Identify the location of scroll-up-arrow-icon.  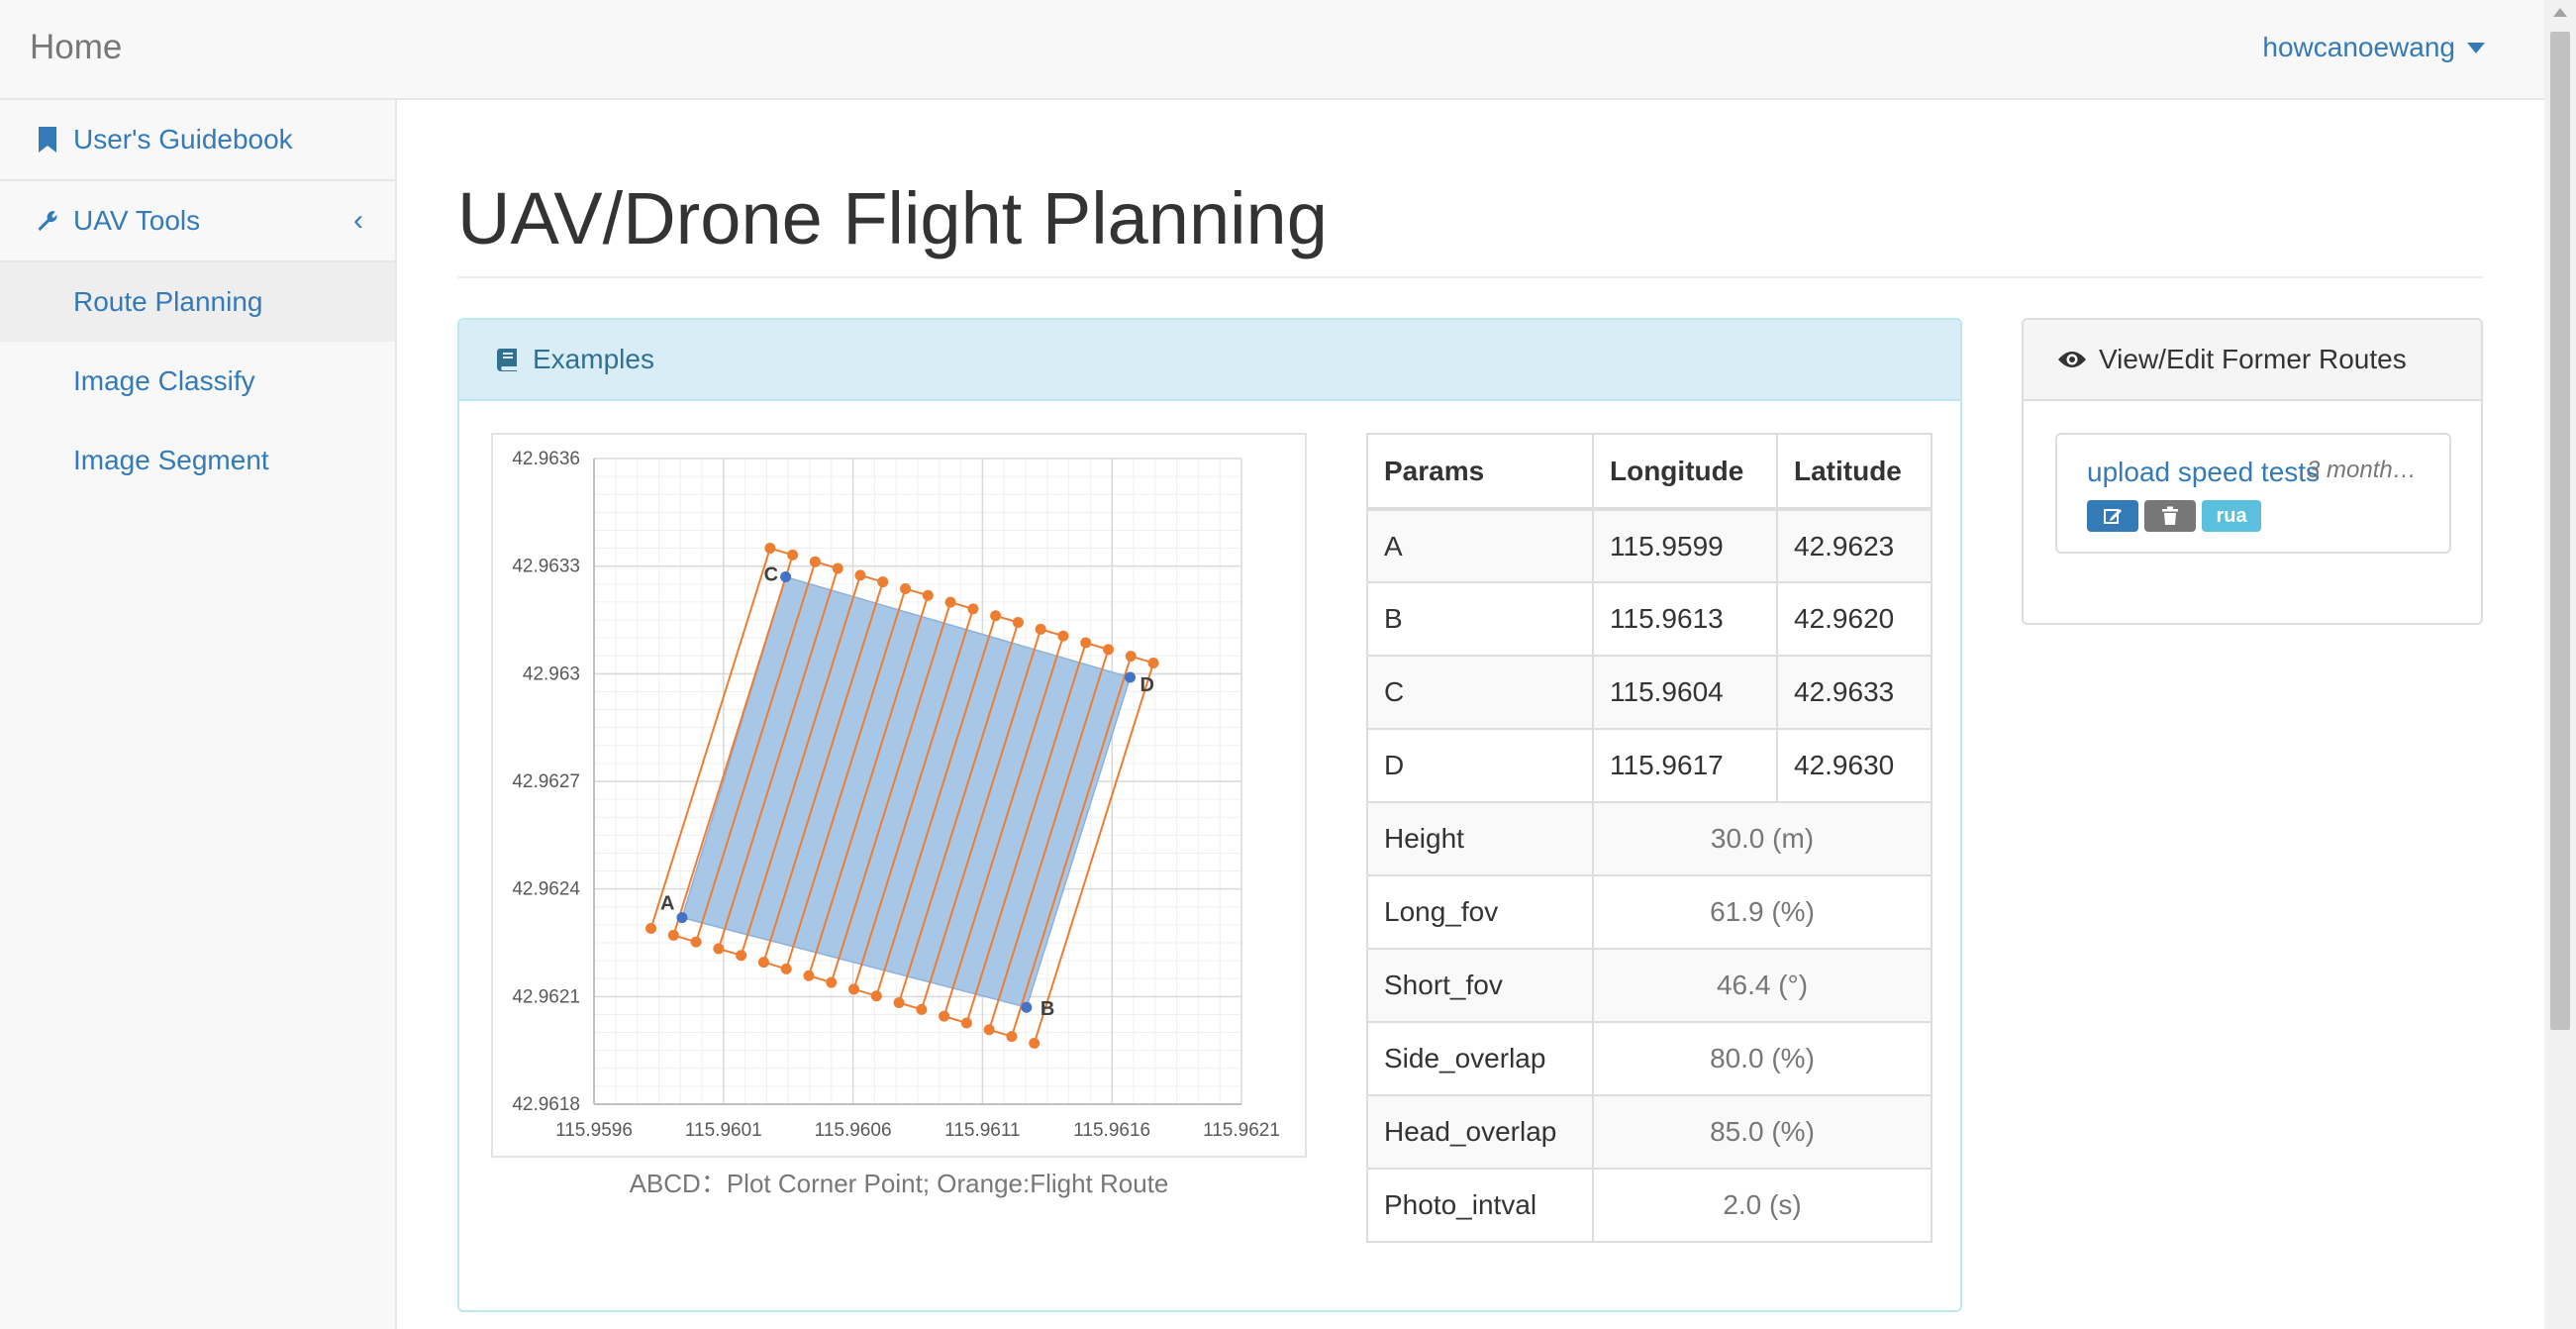
(2560, 13).